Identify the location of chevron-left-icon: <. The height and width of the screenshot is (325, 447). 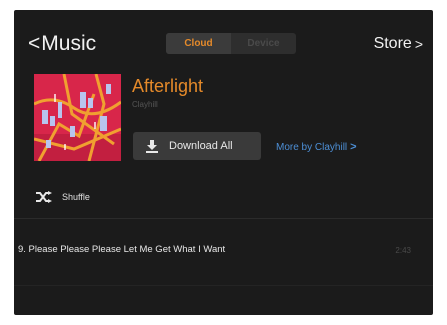
(34, 43).